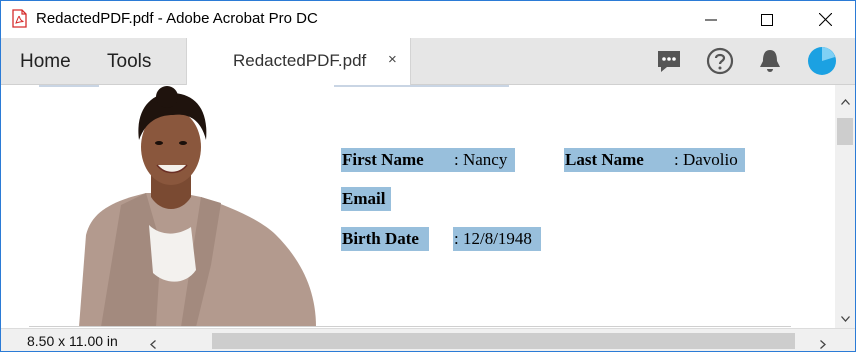 The width and height of the screenshot is (856, 352). Describe the element at coordinates (497, 239) in the screenshot. I see `birth-date-value: : 12/8/1948` at that location.